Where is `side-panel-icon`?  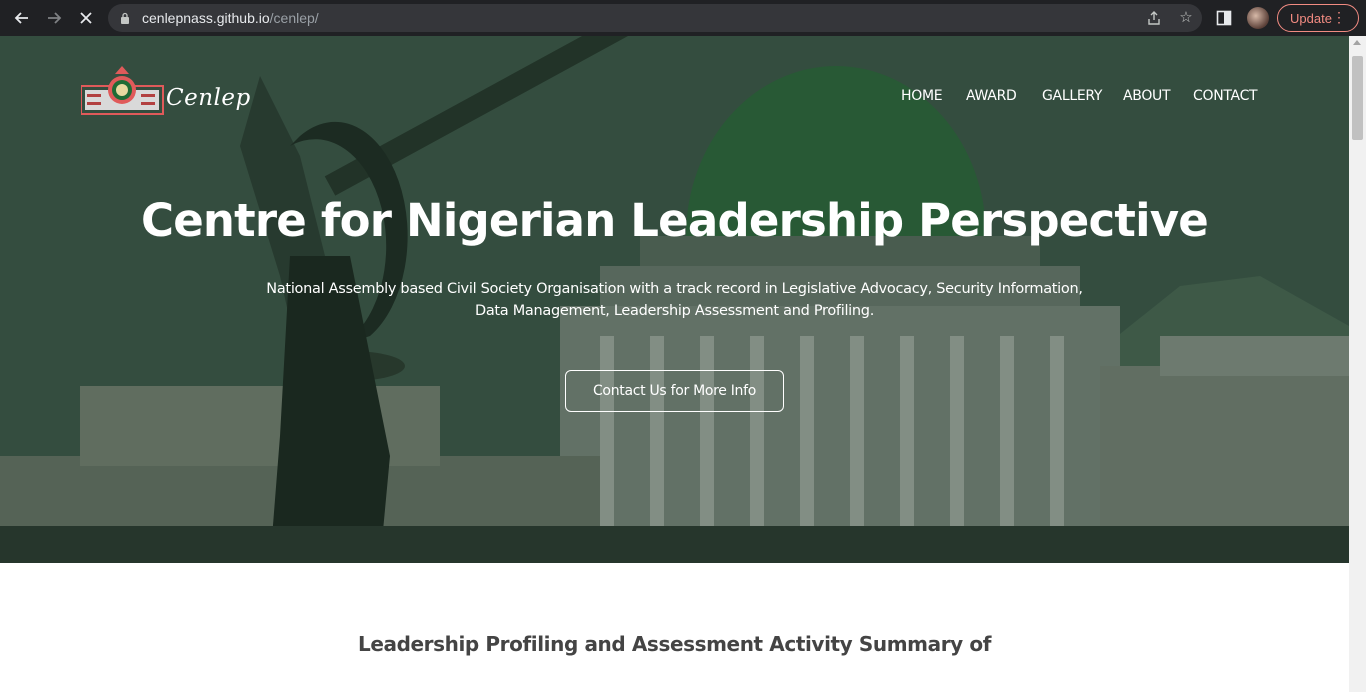 side-panel-icon is located at coordinates (1224, 18).